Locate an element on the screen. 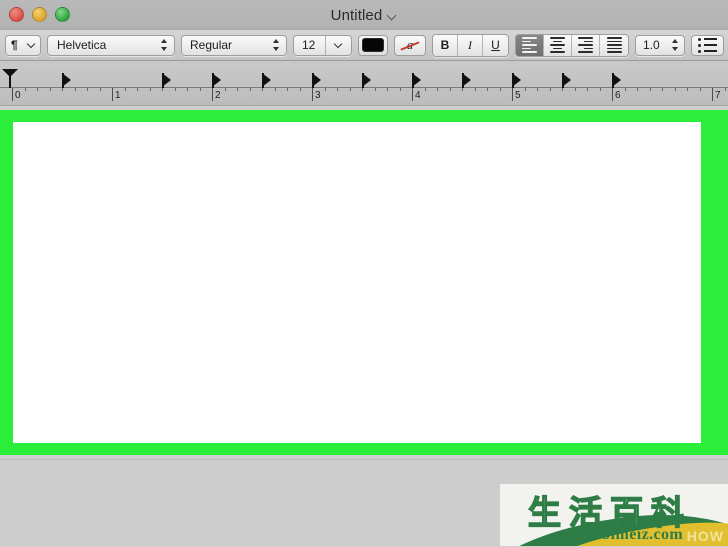 Image resolution: width=728 pixels, height=547 pixels. lists-button is located at coordinates (707, 45).